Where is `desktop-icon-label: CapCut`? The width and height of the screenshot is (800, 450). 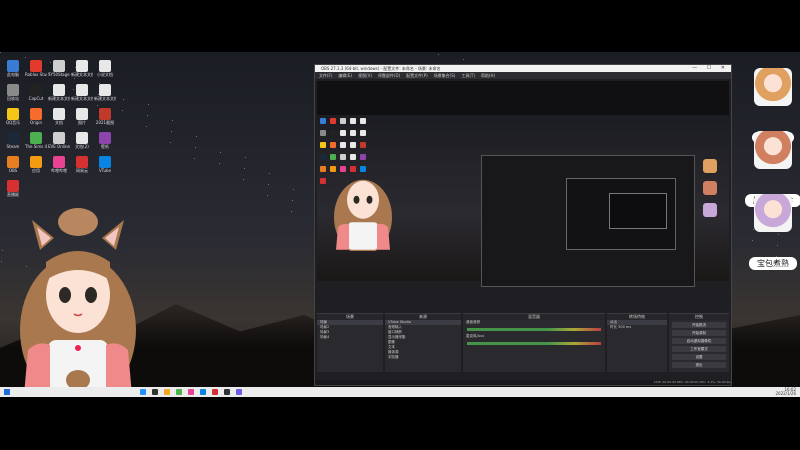 desktop-icon-label: CapCut is located at coordinates (36, 98).